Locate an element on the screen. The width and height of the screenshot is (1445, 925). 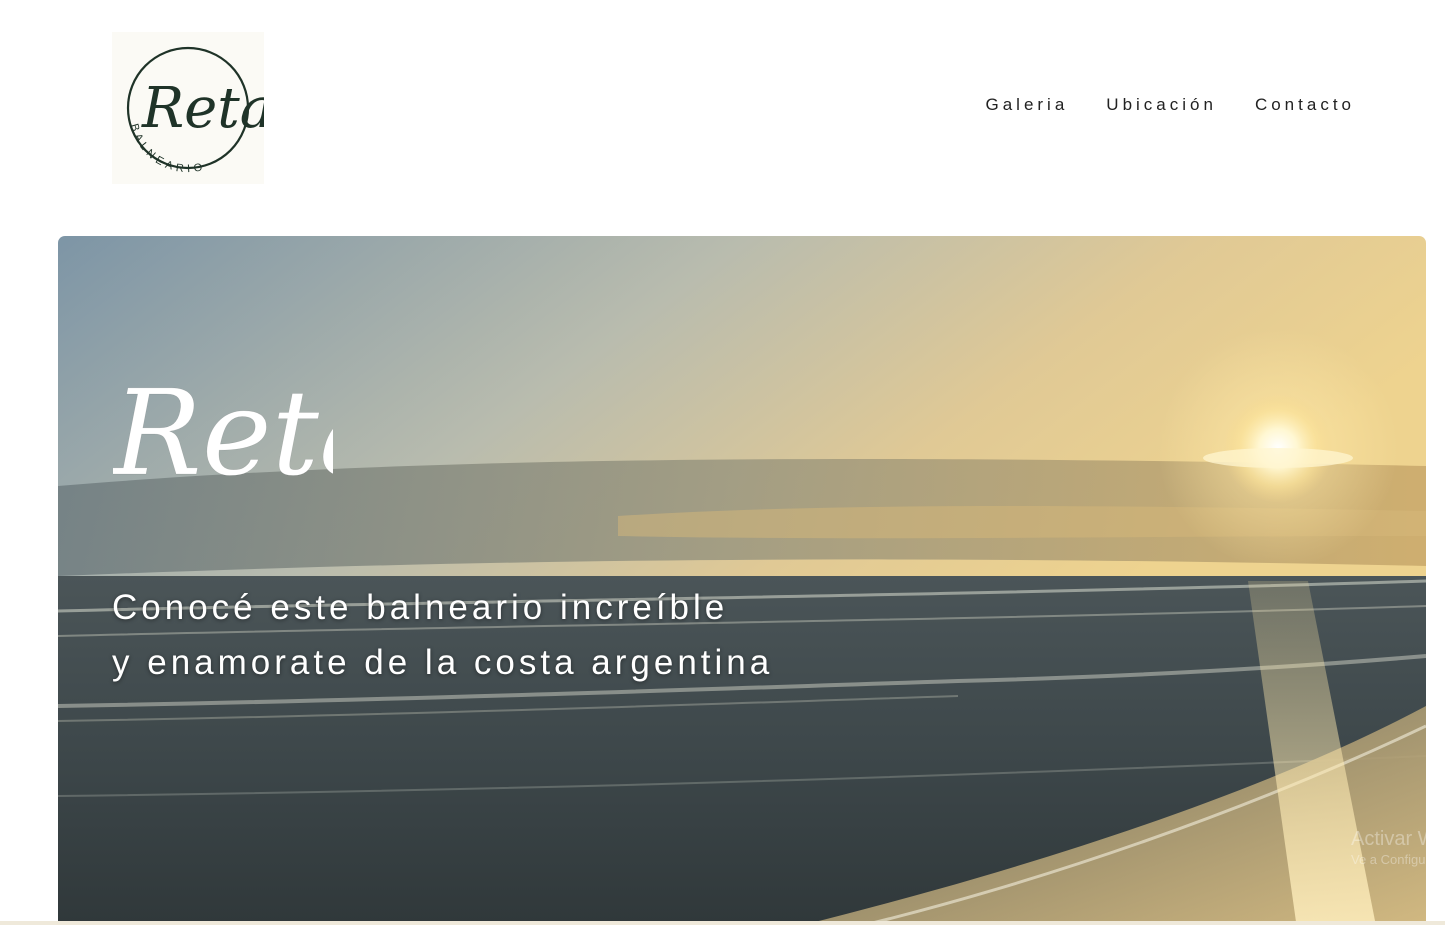
watermark-line-1: Activar Win is located at coordinates (1398, 839).